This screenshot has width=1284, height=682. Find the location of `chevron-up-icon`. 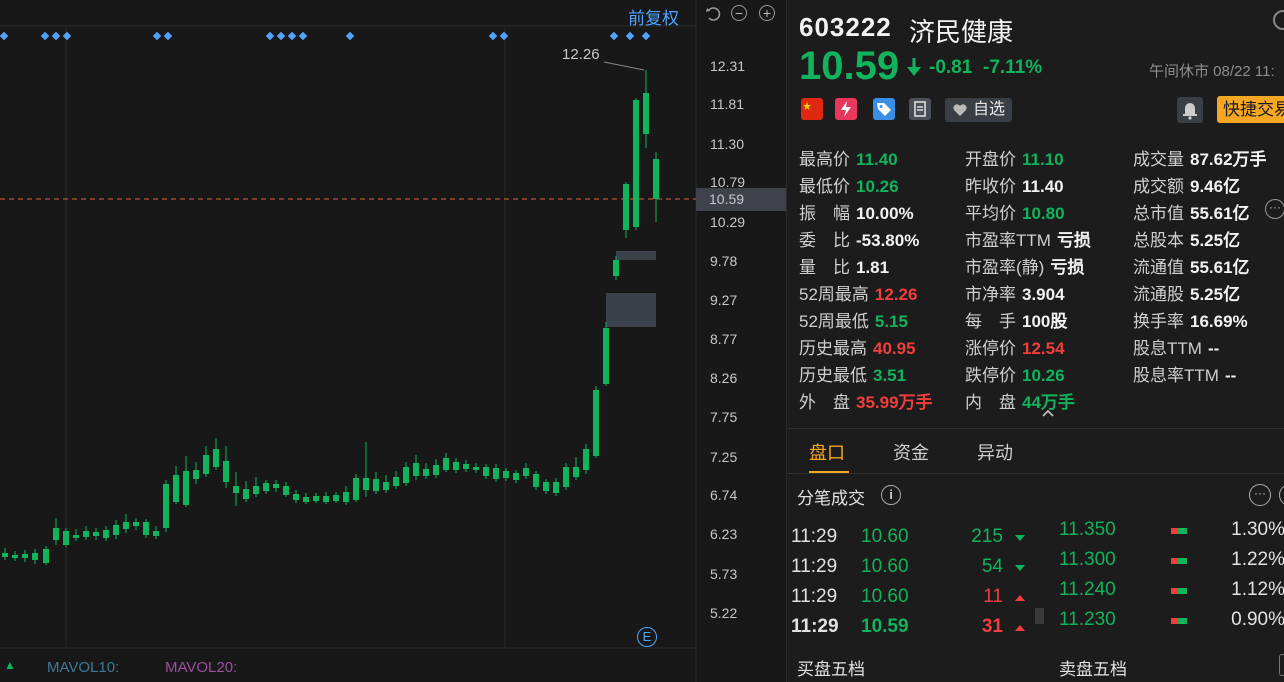

chevron-up-icon is located at coordinates (1048, 413).